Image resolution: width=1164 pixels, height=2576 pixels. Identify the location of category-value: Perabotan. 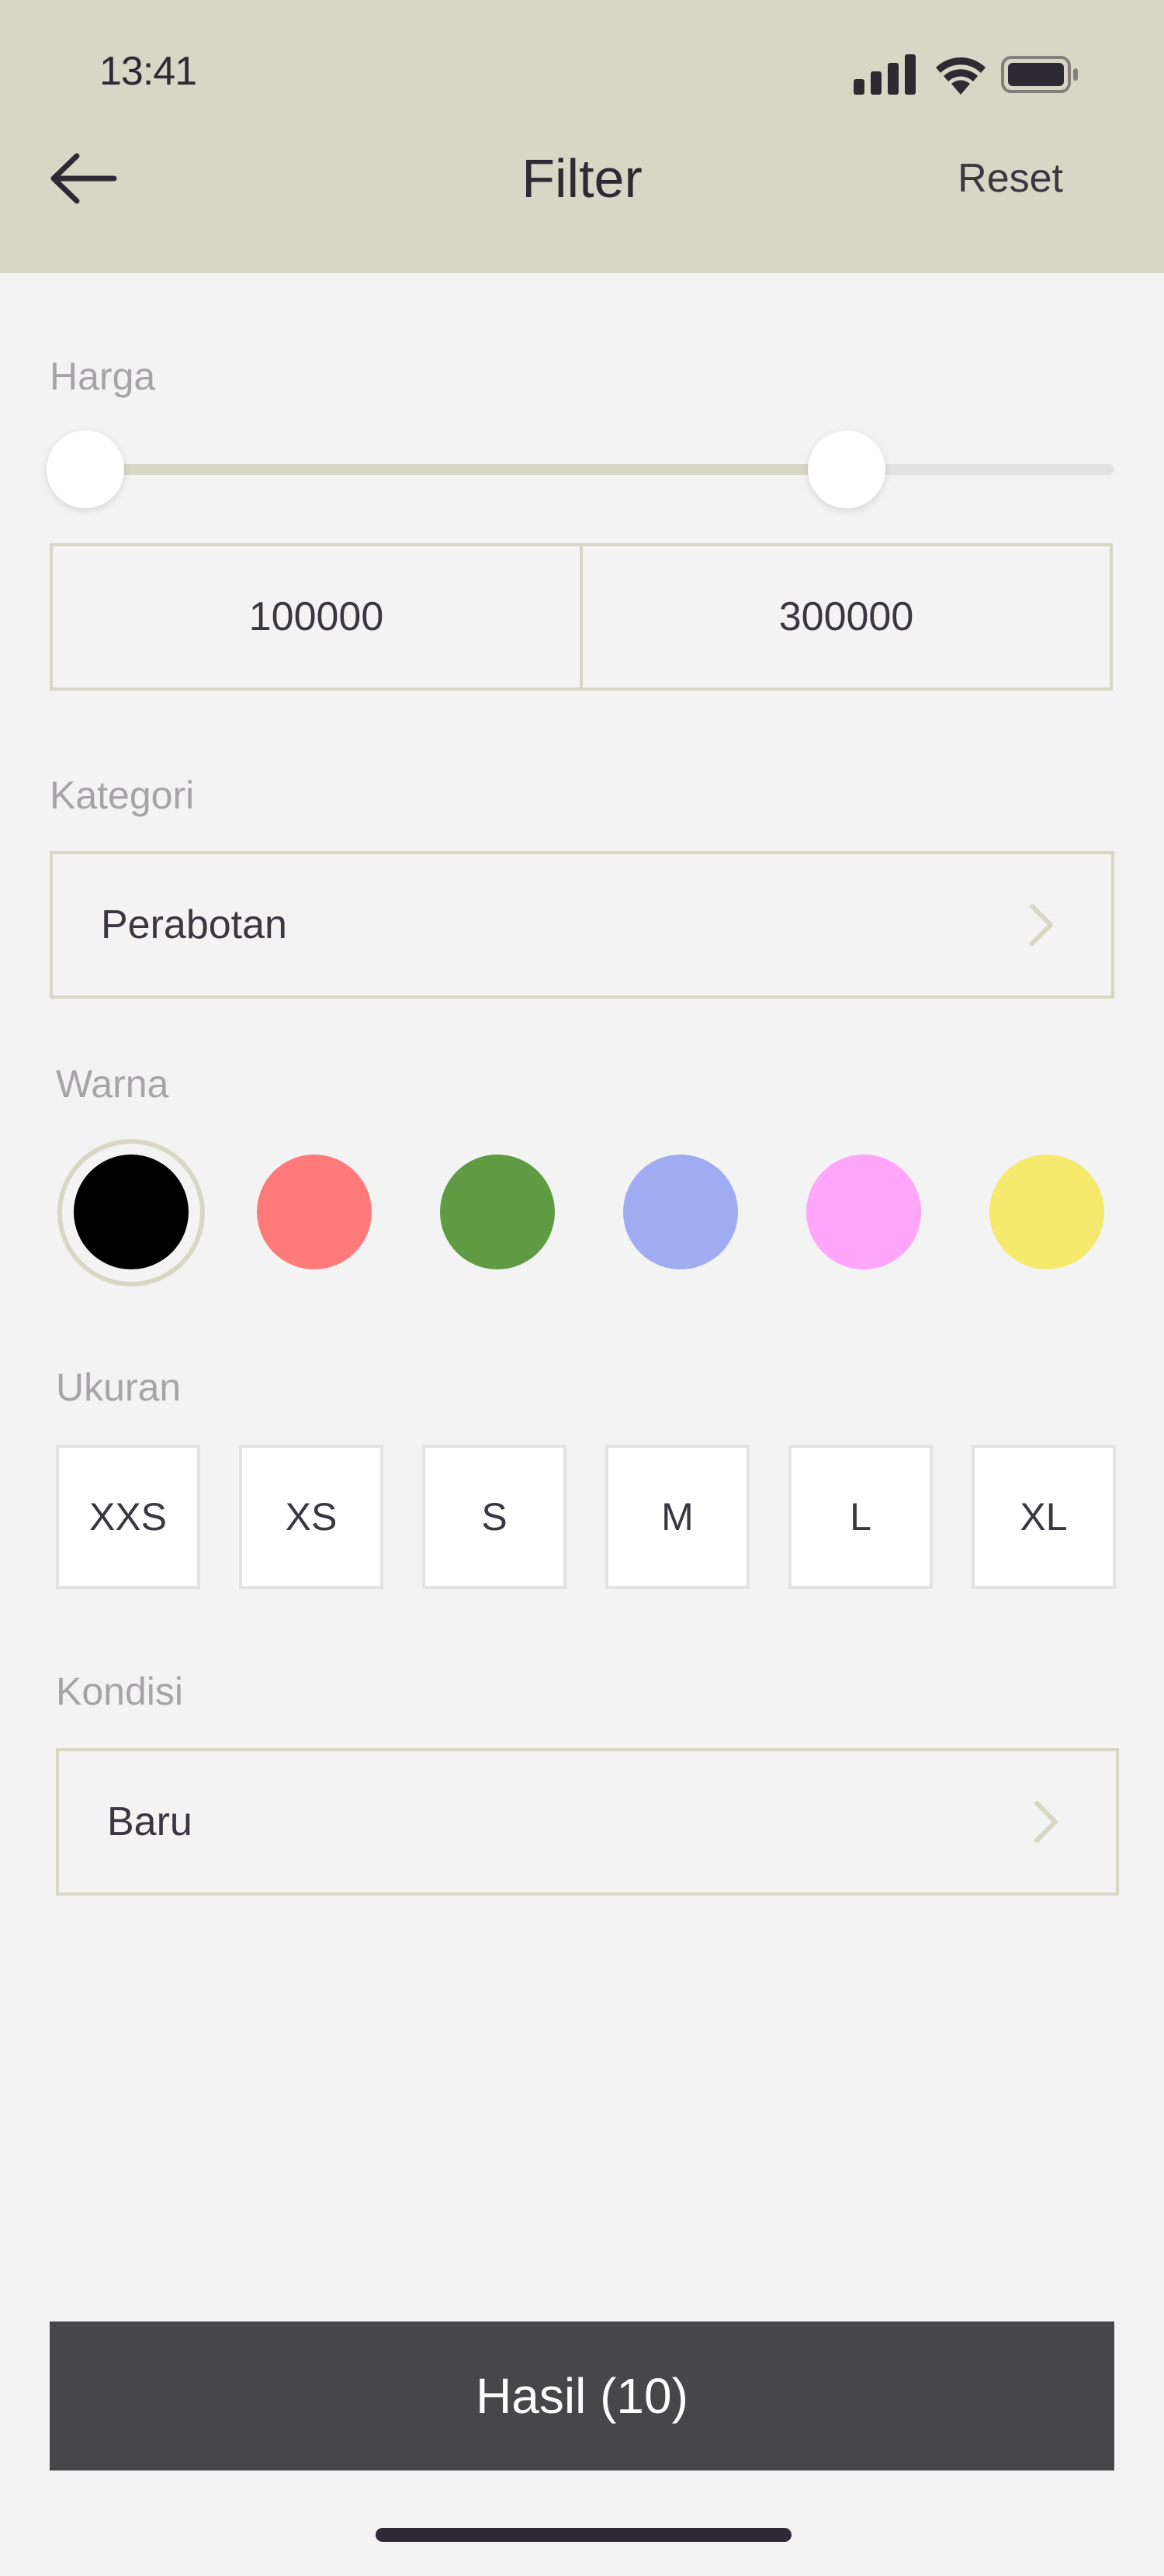
(194, 924).